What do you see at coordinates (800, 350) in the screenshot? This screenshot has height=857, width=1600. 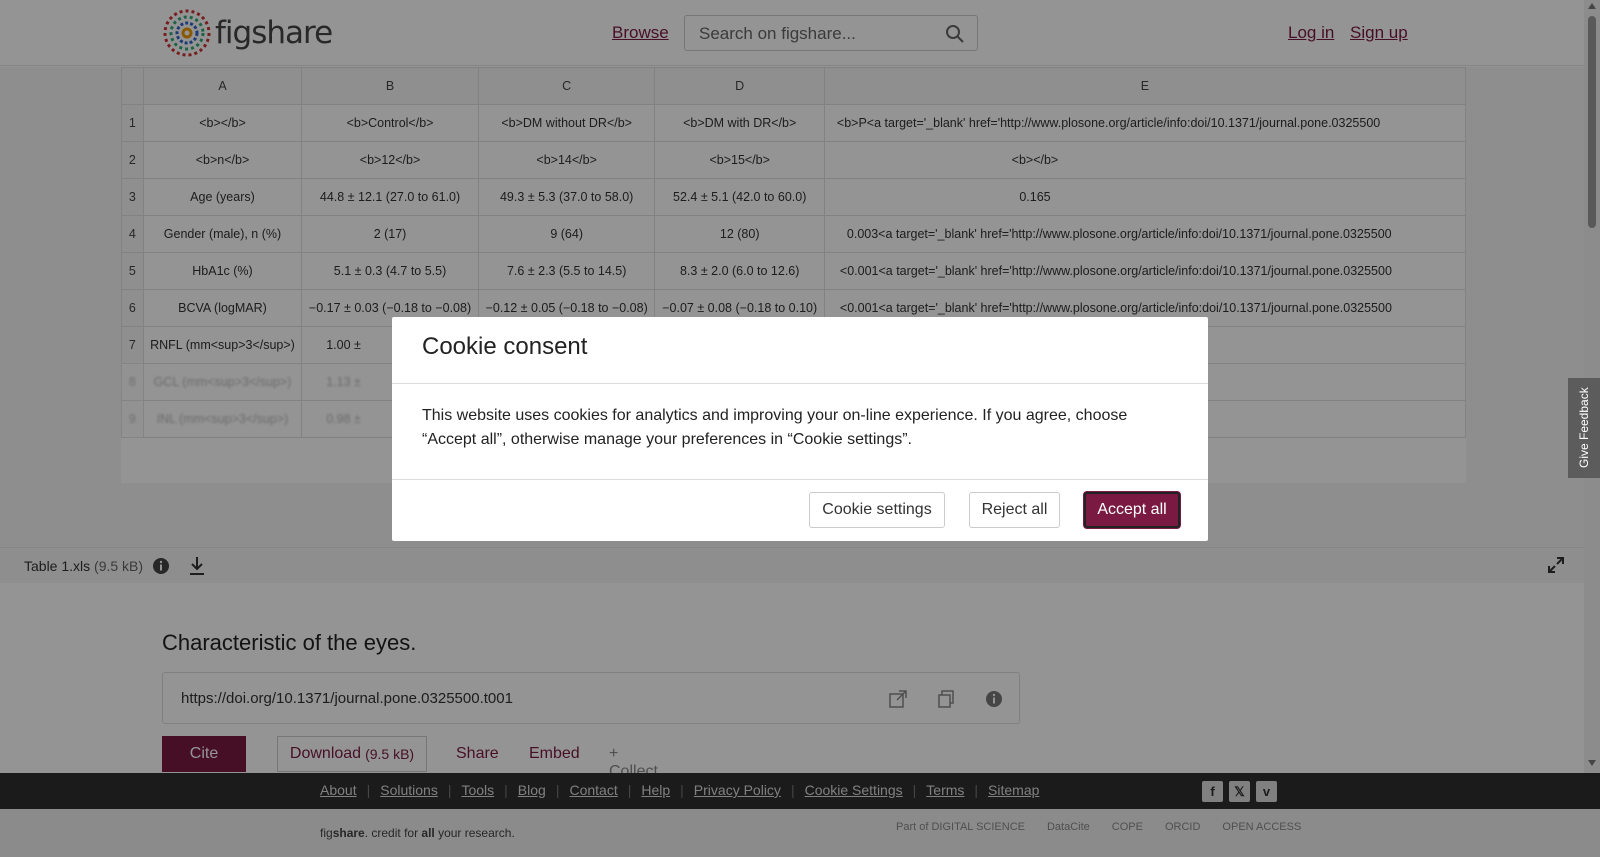 I see `modal-header: Cookie consent` at bounding box center [800, 350].